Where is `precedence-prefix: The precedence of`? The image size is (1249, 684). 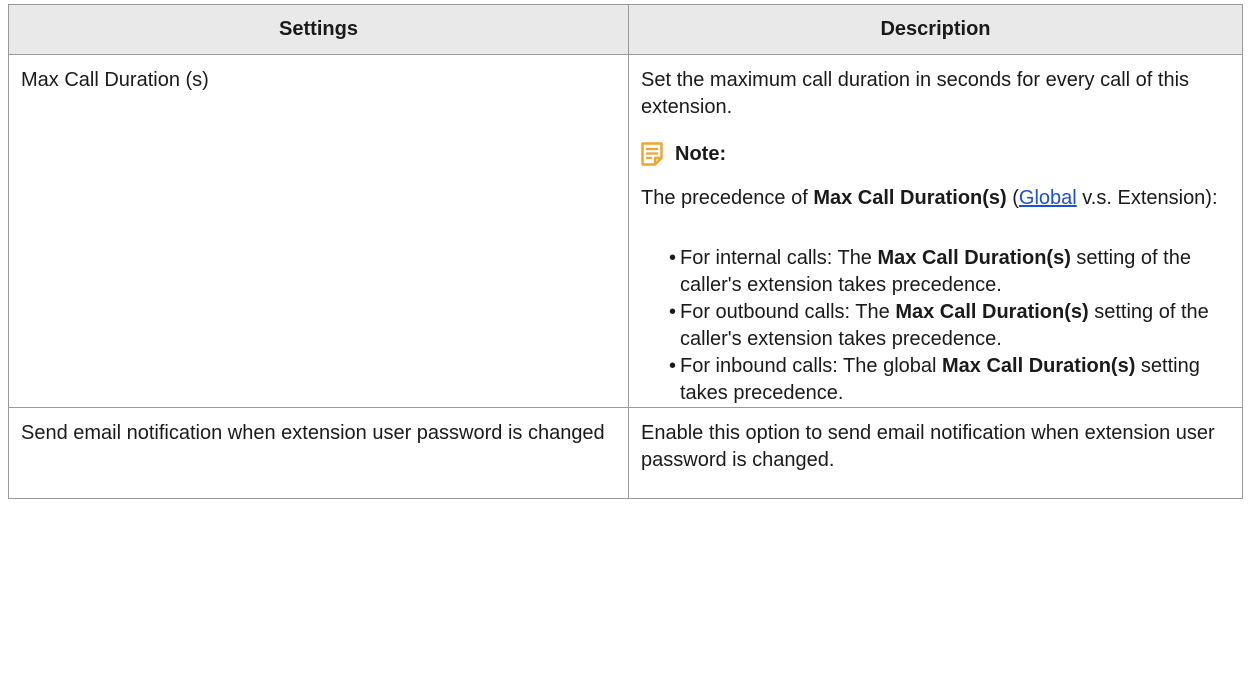
precedence-prefix: The precedence of is located at coordinates (727, 198).